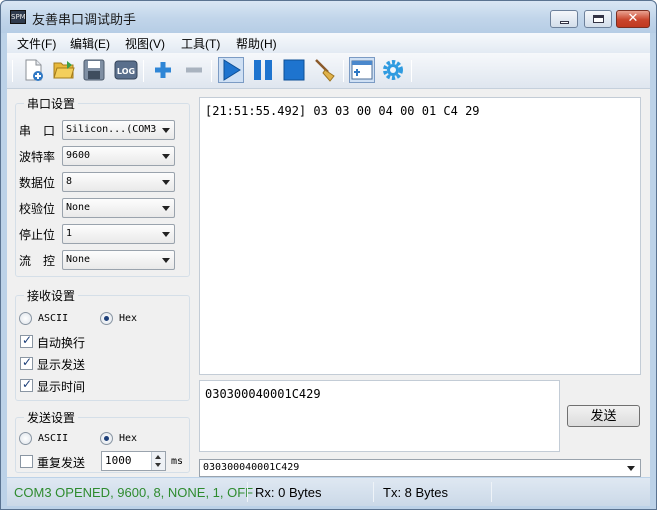  Describe the element at coordinates (61, 463) in the screenshot. I see `repeat-send-label: 重复发送` at that location.